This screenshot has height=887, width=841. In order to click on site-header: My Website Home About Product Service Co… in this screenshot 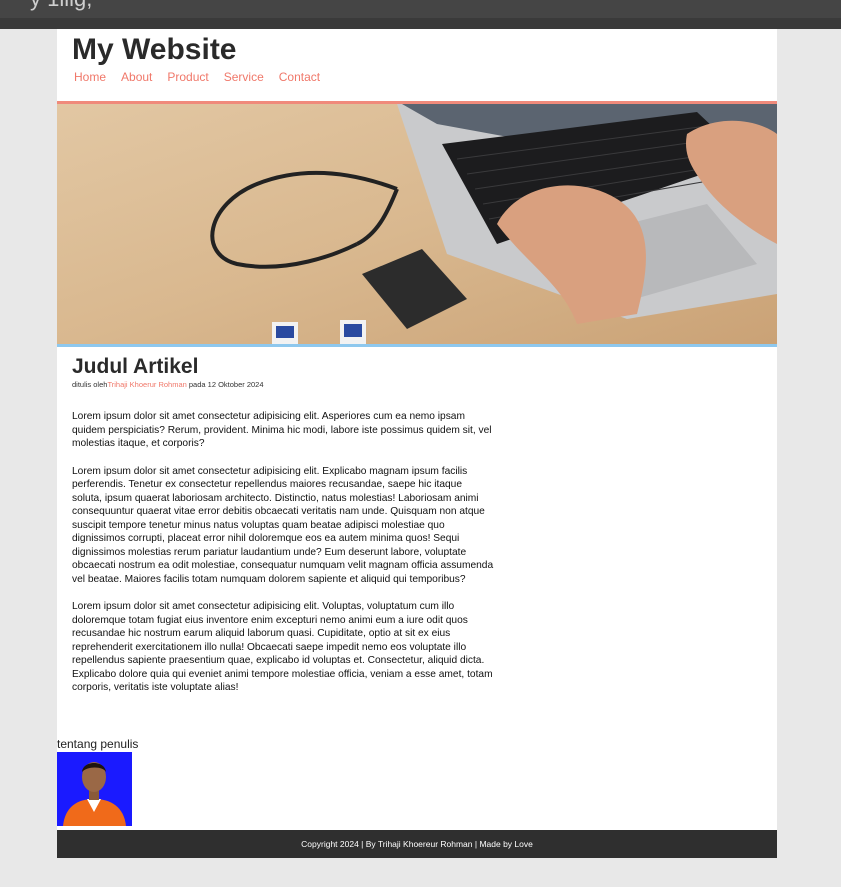, I will do `click(417, 66)`.